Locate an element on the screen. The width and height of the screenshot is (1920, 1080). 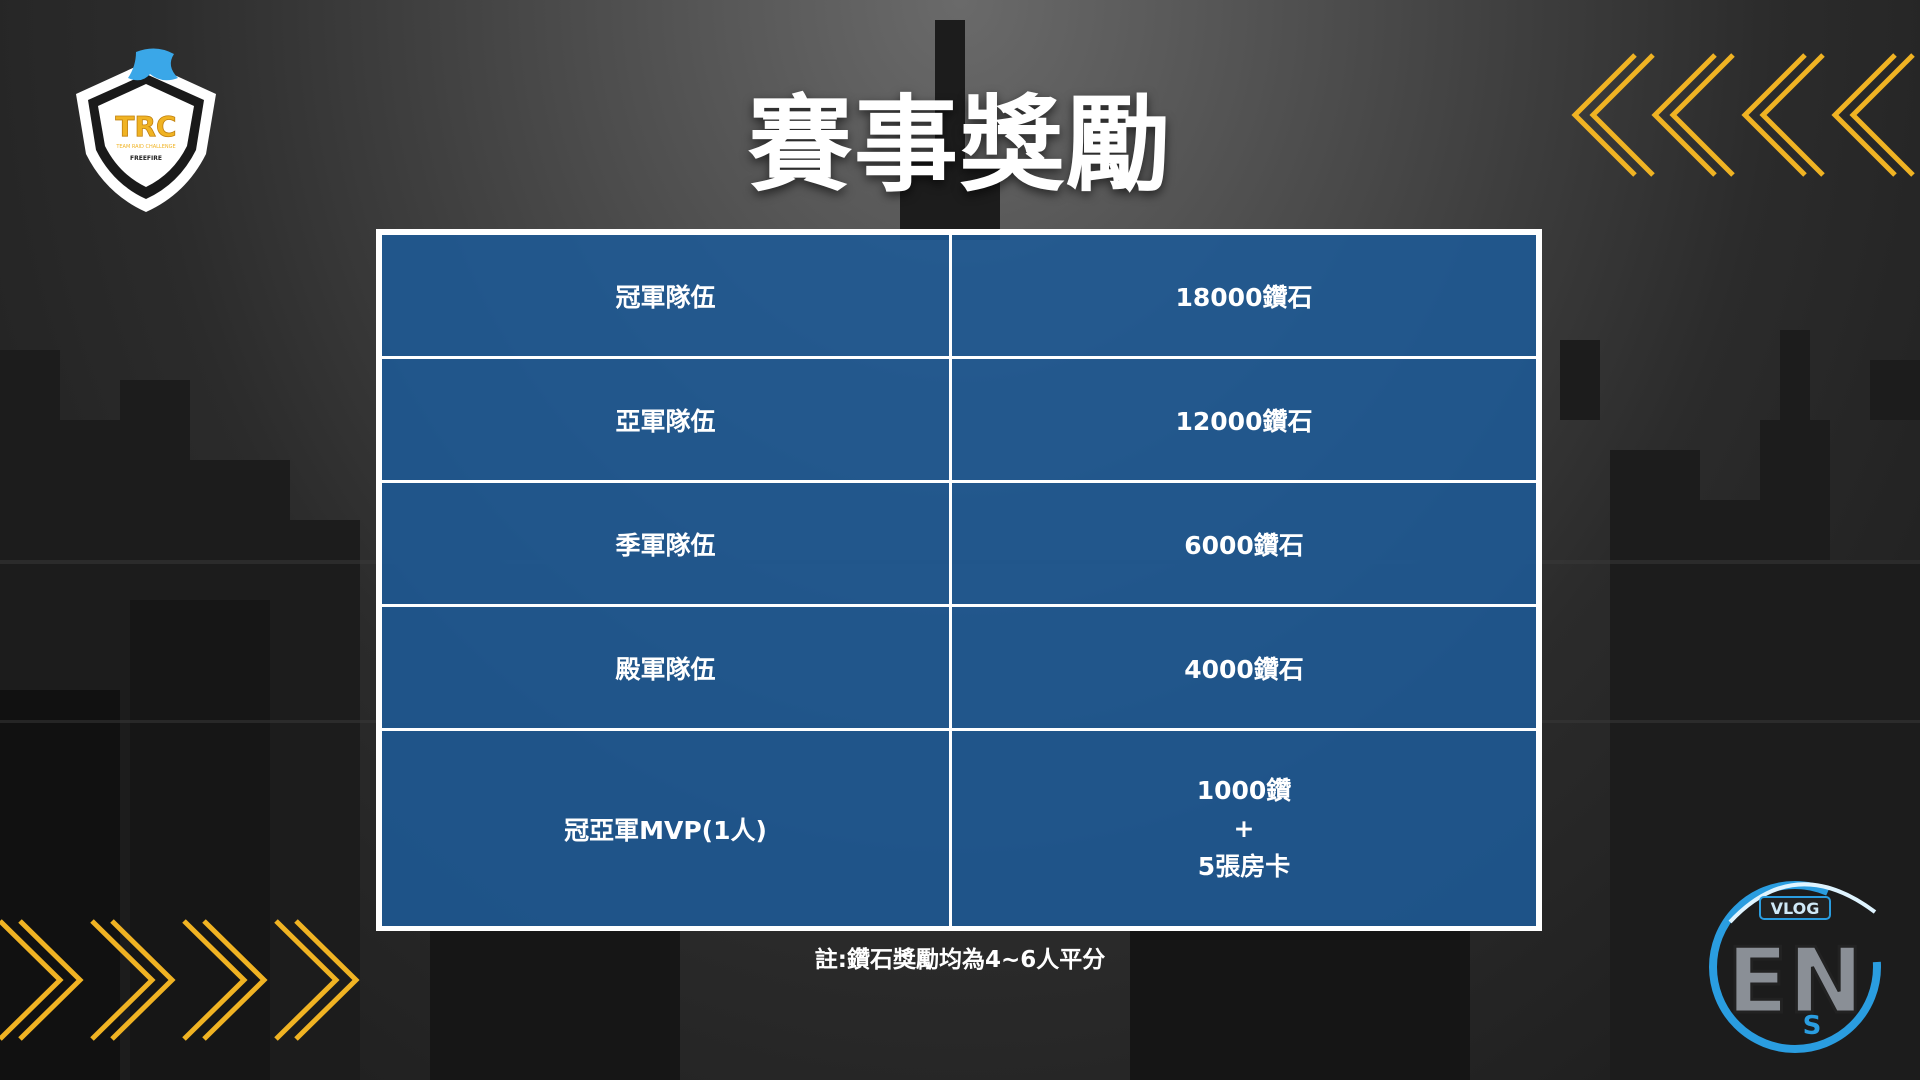
footnote: 註:鑽石獎勵均為4~6人平分 is located at coordinates (960, 960).